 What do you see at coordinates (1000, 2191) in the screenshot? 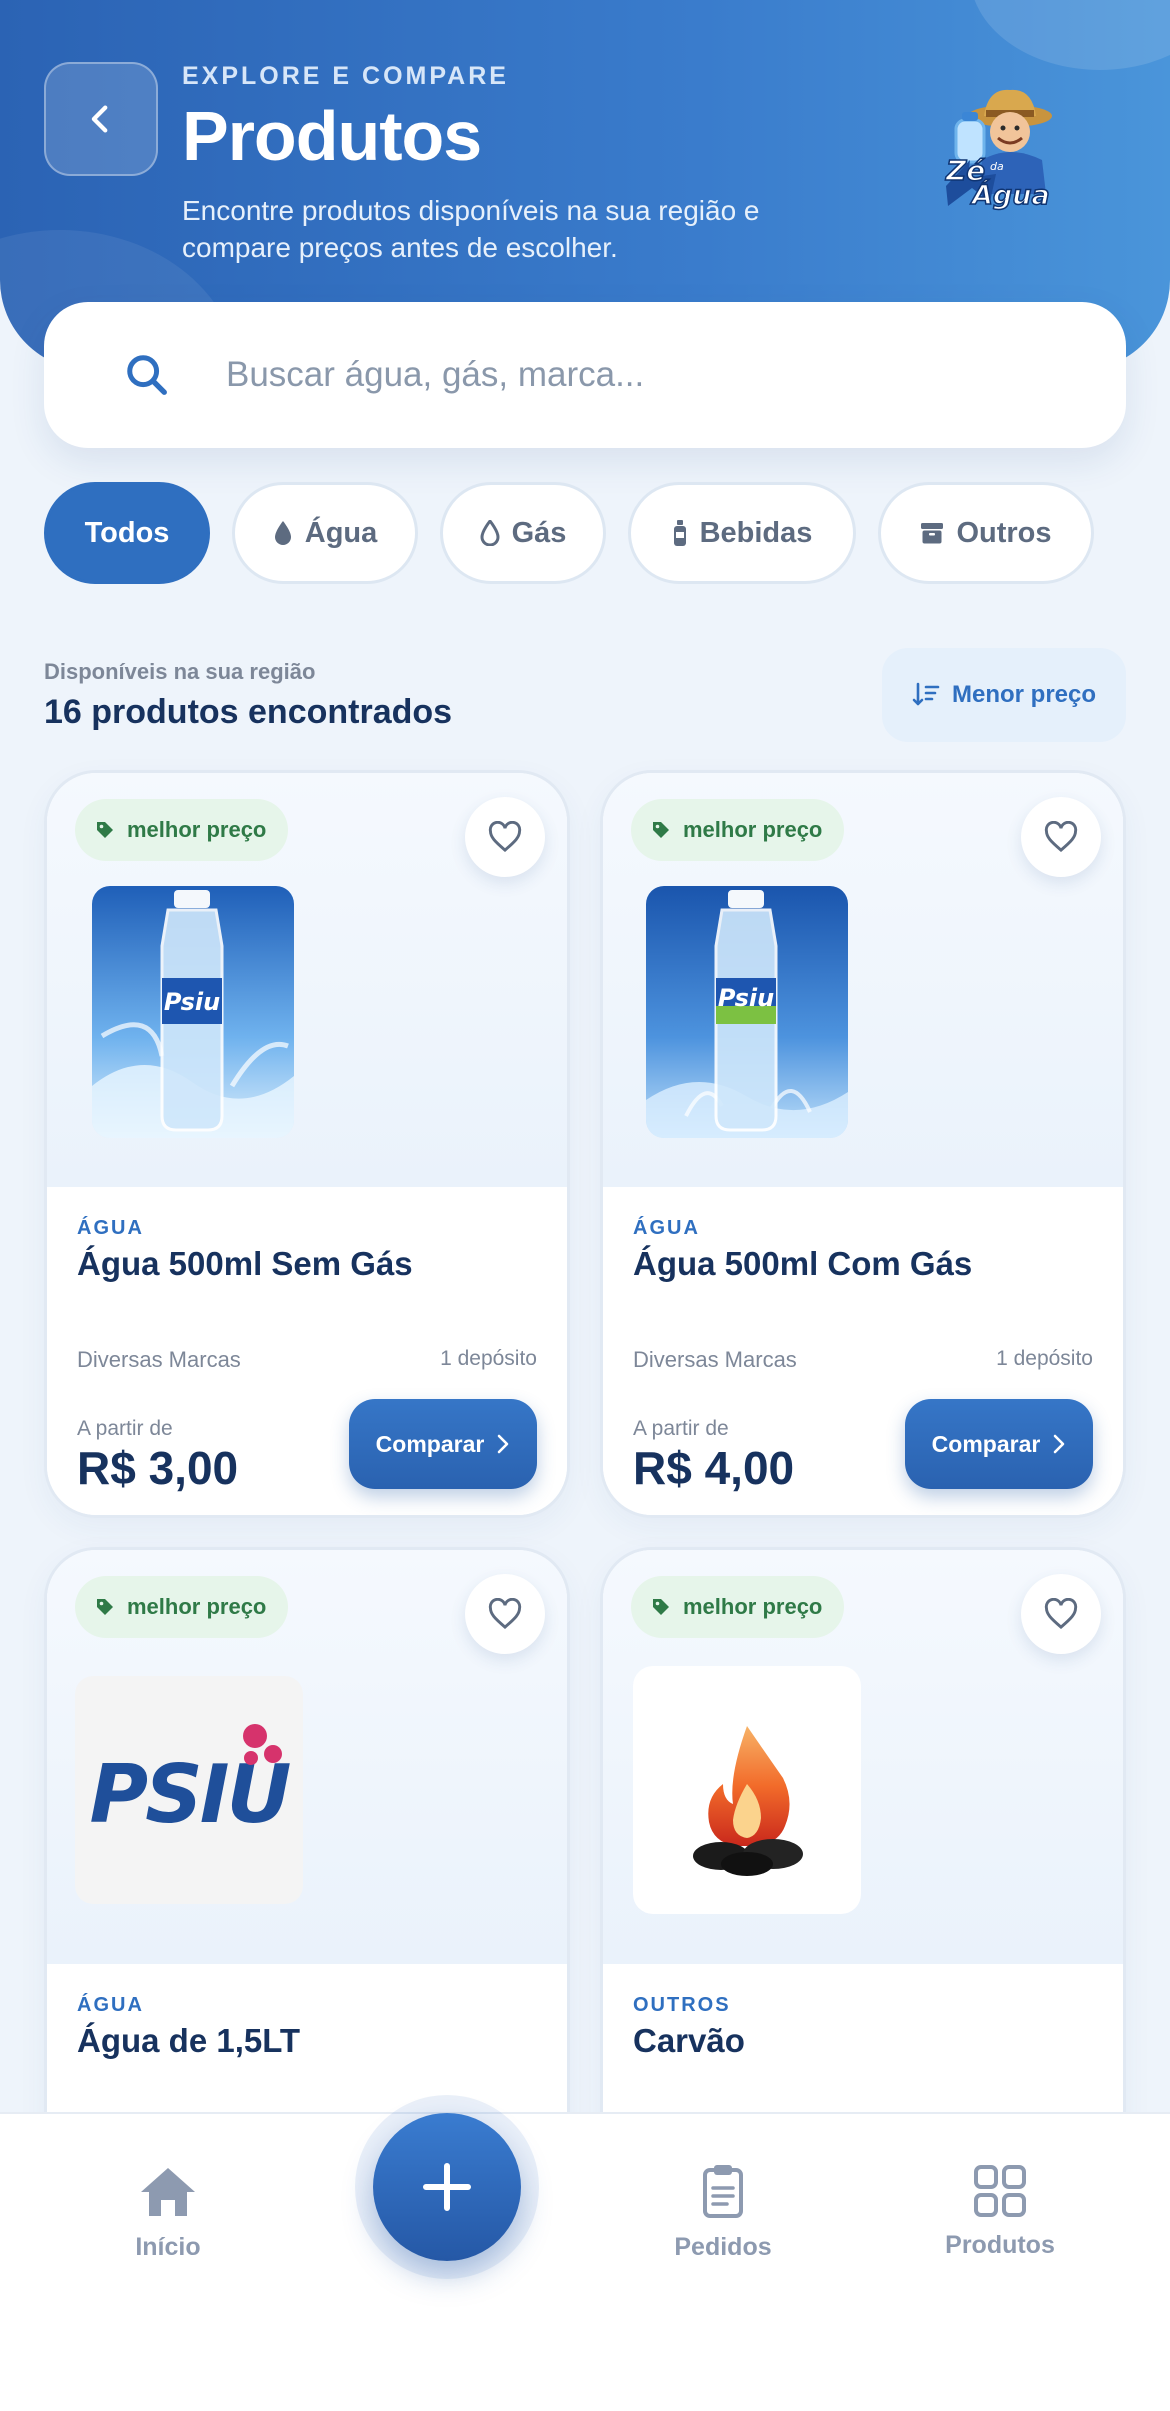
I see `grid-icon` at bounding box center [1000, 2191].